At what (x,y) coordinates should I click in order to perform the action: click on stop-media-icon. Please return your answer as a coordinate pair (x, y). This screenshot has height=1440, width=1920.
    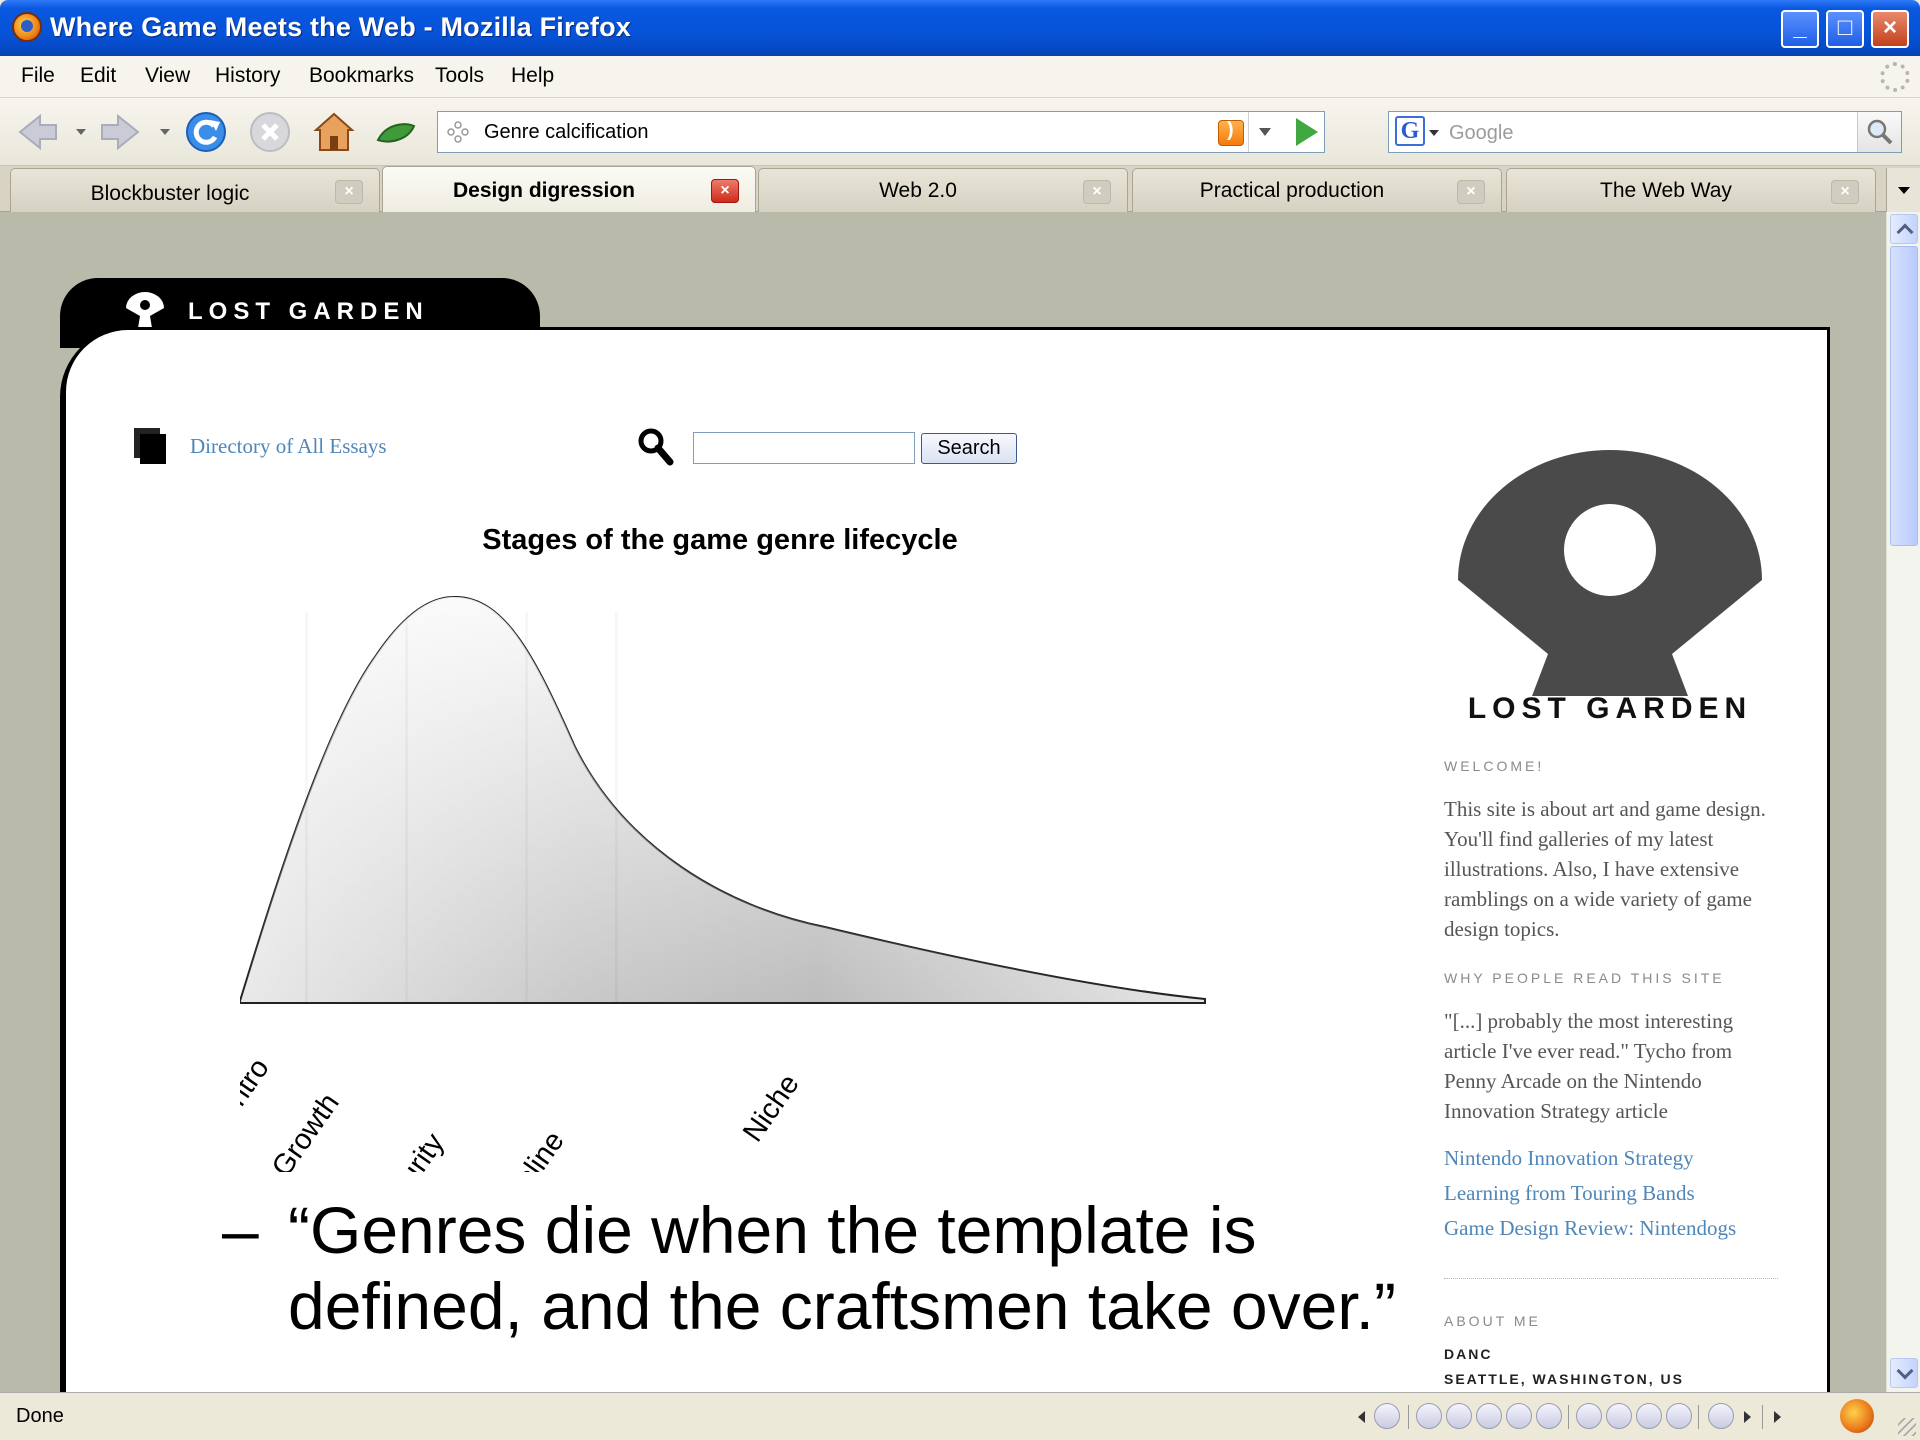
    Looking at the image, I should click on (1519, 1416).